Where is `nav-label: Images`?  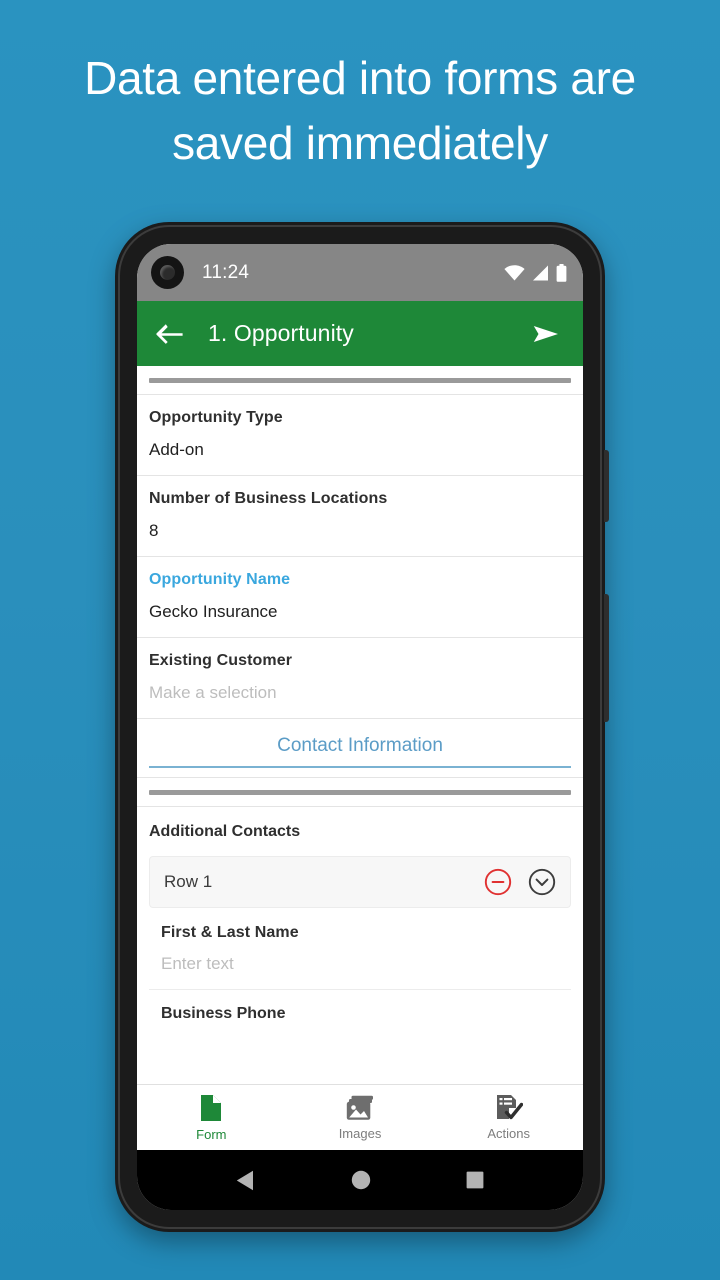 nav-label: Images is located at coordinates (360, 1133).